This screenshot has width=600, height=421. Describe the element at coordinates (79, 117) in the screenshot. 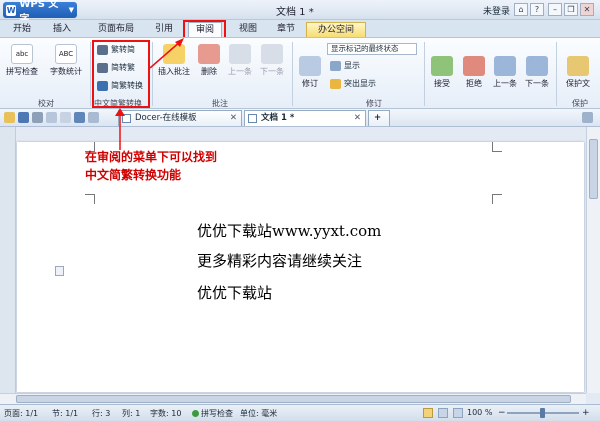

I see `undo-icon` at that location.